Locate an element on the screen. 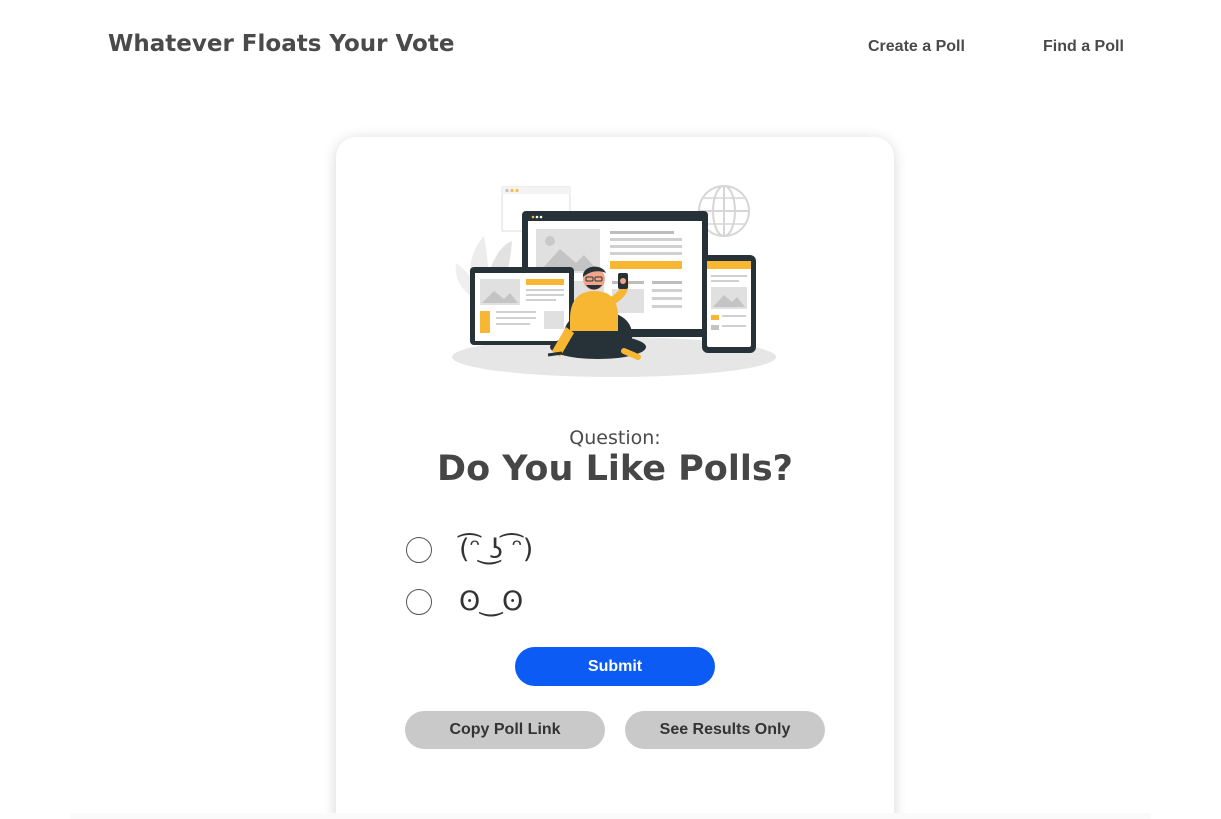  option-1-label: (͡ᵔ ͜ʖ ͡ᵔ) is located at coordinates (496, 550).